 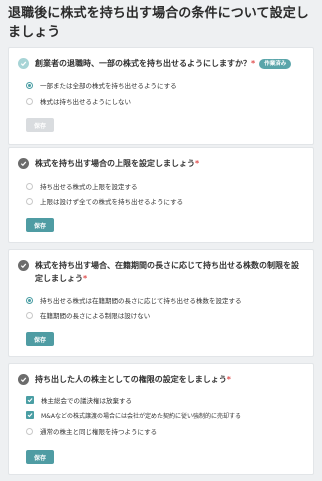 What do you see at coordinates (117, 163) in the screenshot?
I see `question-text: 株式を持ち出す場合の上限を設定しましょう*` at bounding box center [117, 163].